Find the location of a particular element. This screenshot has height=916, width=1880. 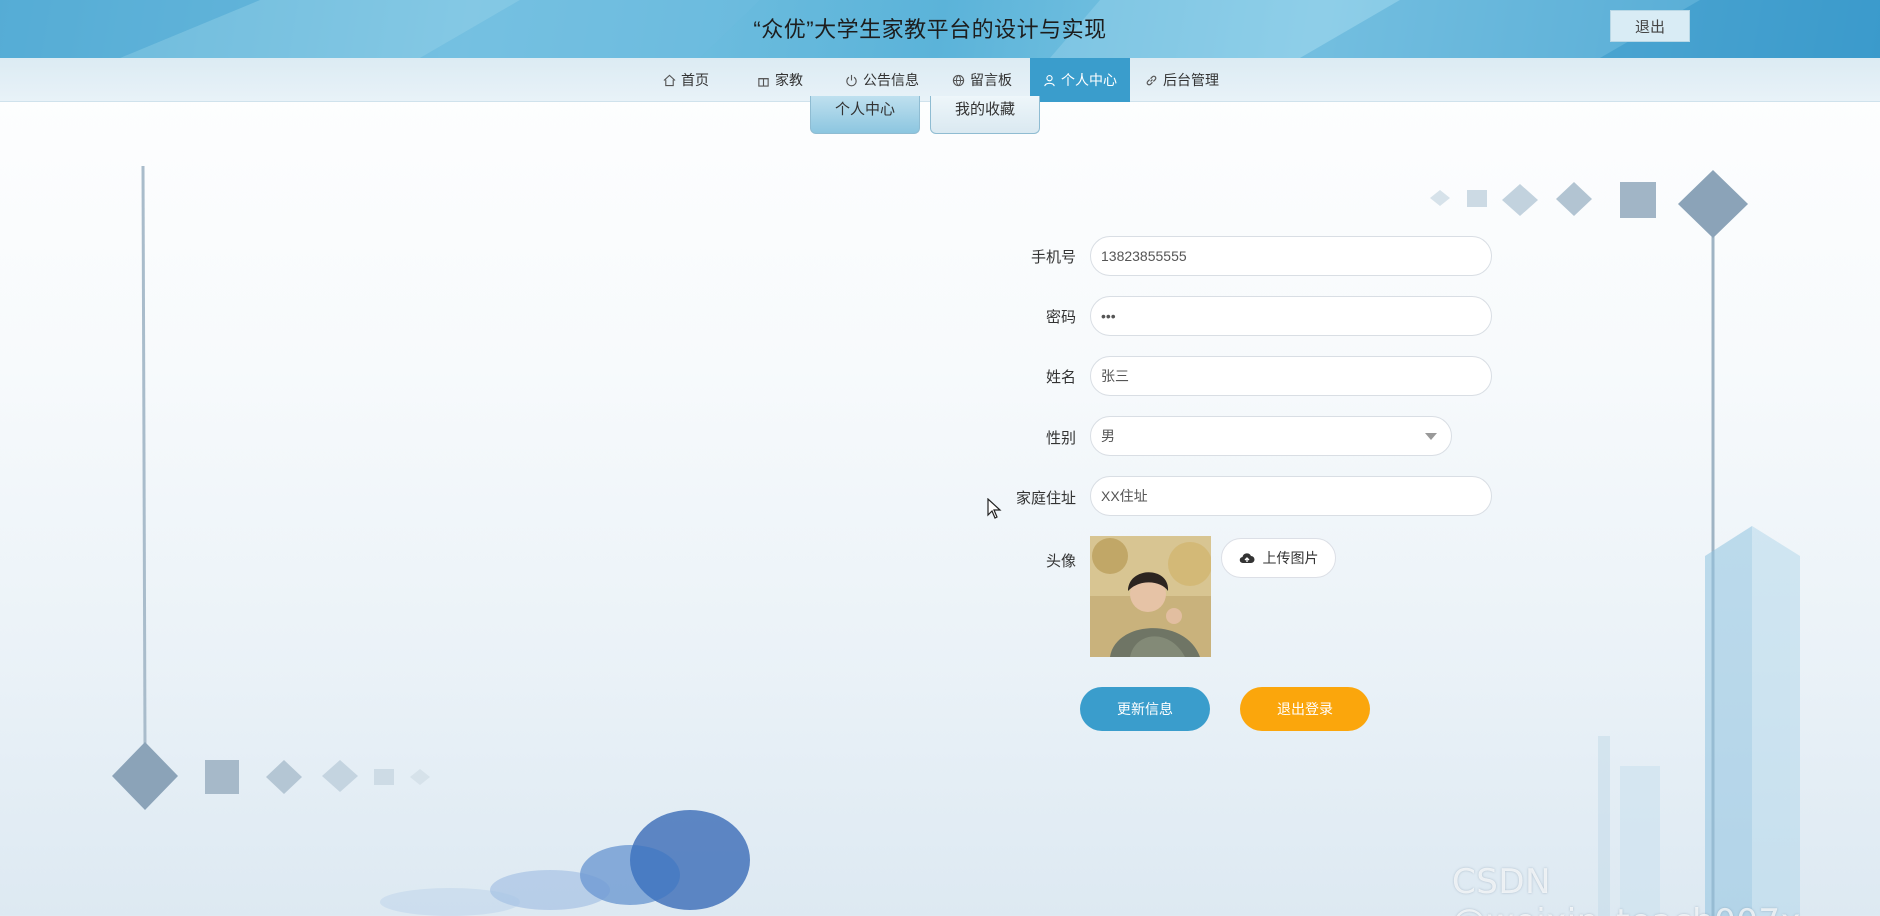

runner-graphic is located at coordinates (565, 863).